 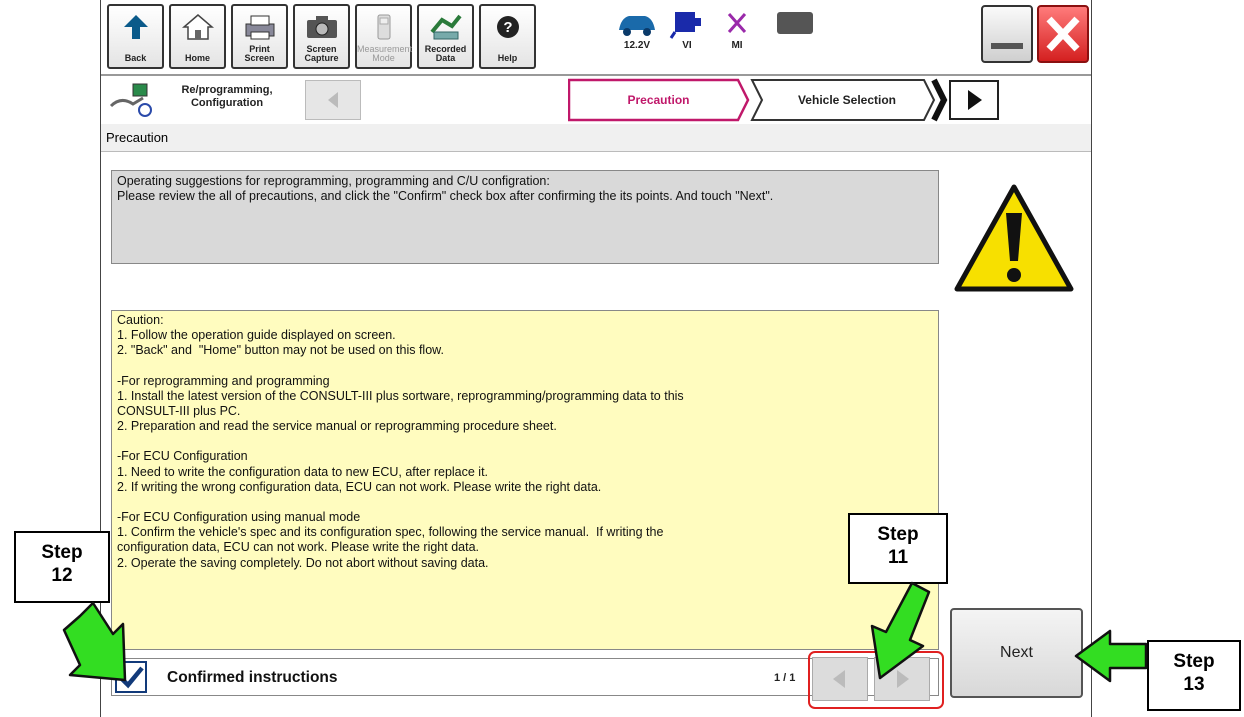 What do you see at coordinates (445, 27) in the screenshot?
I see `data-icon` at bounding box center [445, 27].